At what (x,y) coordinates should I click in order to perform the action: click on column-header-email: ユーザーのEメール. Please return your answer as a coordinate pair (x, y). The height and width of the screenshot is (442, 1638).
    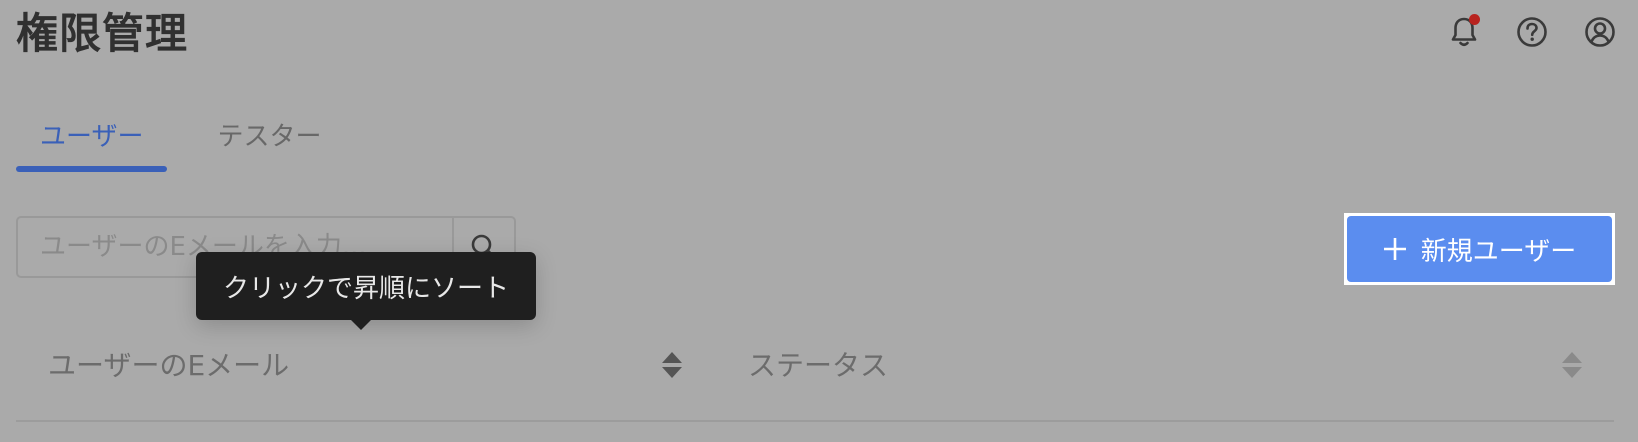
    Looking at the image, I should click on (168, 366).